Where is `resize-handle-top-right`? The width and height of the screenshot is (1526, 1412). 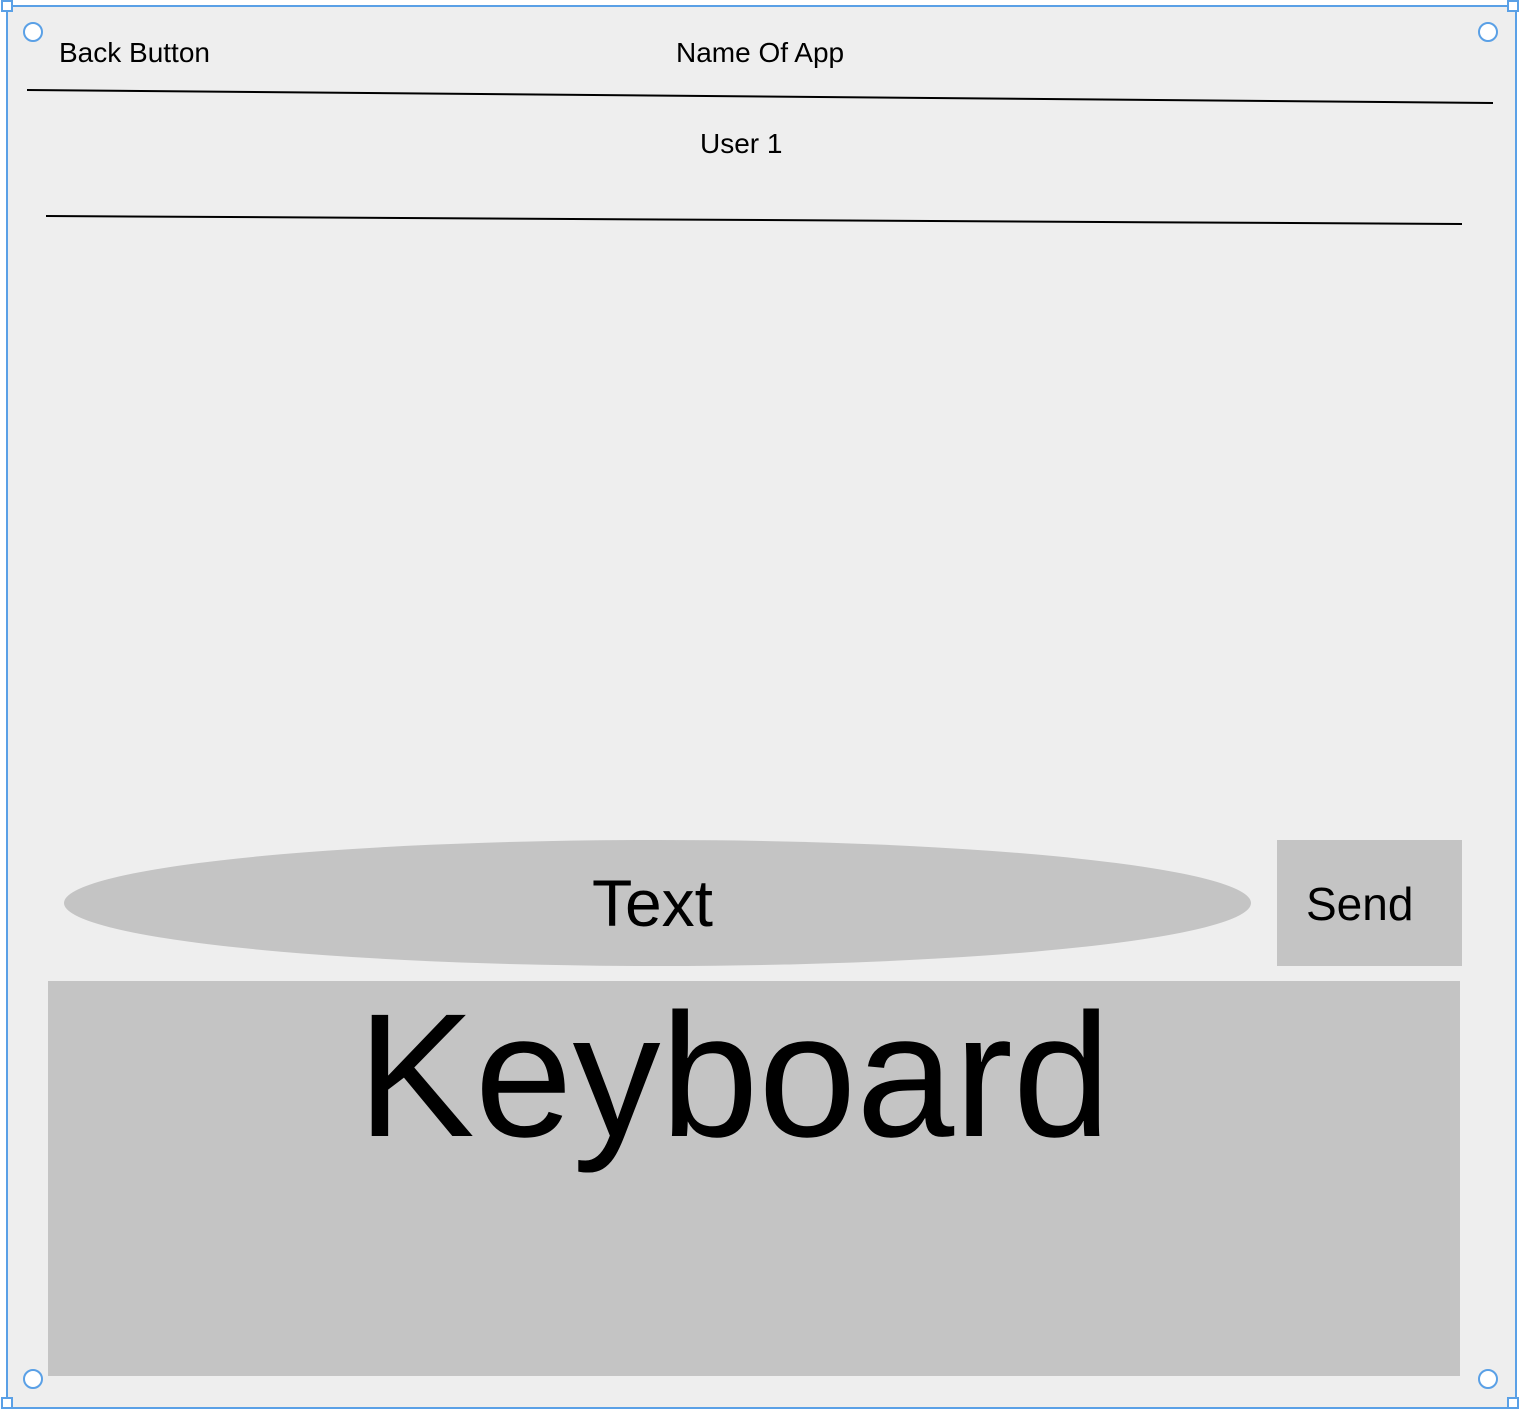 resize-handle-top-right is located at coordinates (1488, 32).